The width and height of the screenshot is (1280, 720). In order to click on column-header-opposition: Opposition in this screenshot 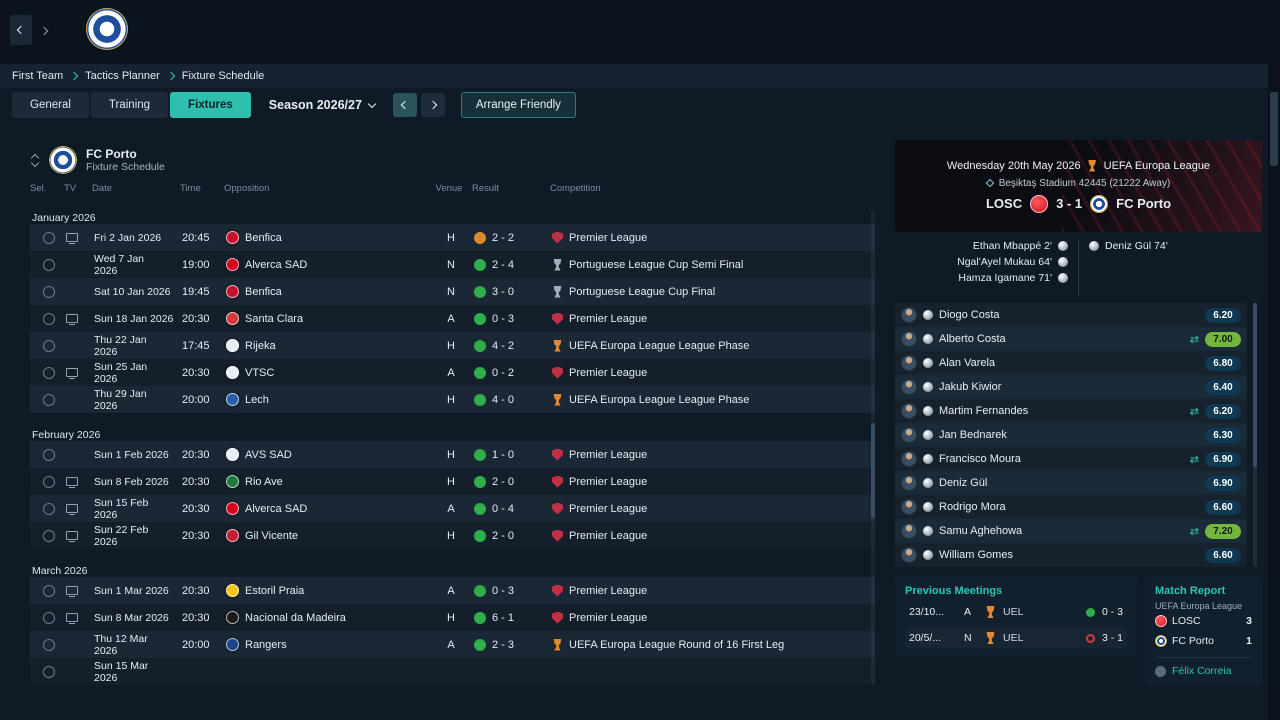, I will do `click(325, 188)`.